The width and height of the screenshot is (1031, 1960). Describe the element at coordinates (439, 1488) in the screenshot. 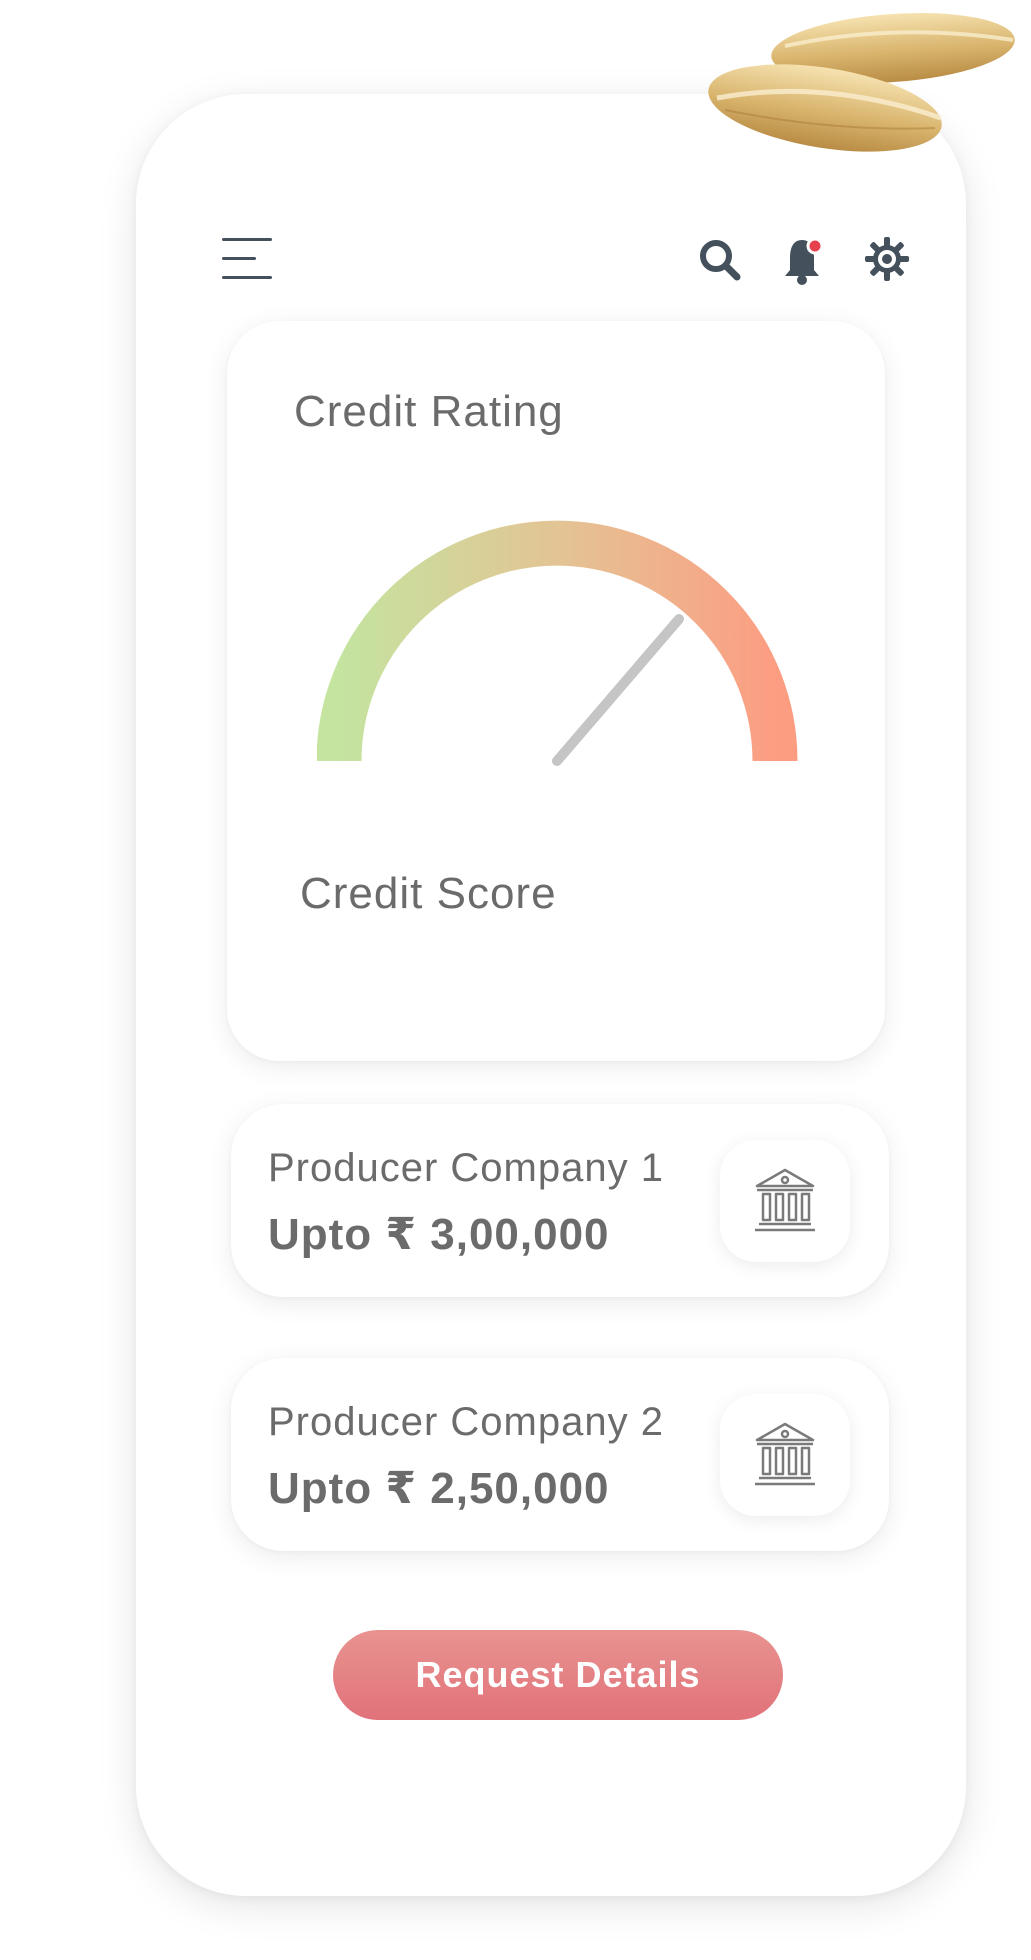

I see `company-loan-amount: Upto ₹ 2,50,000` at that location.